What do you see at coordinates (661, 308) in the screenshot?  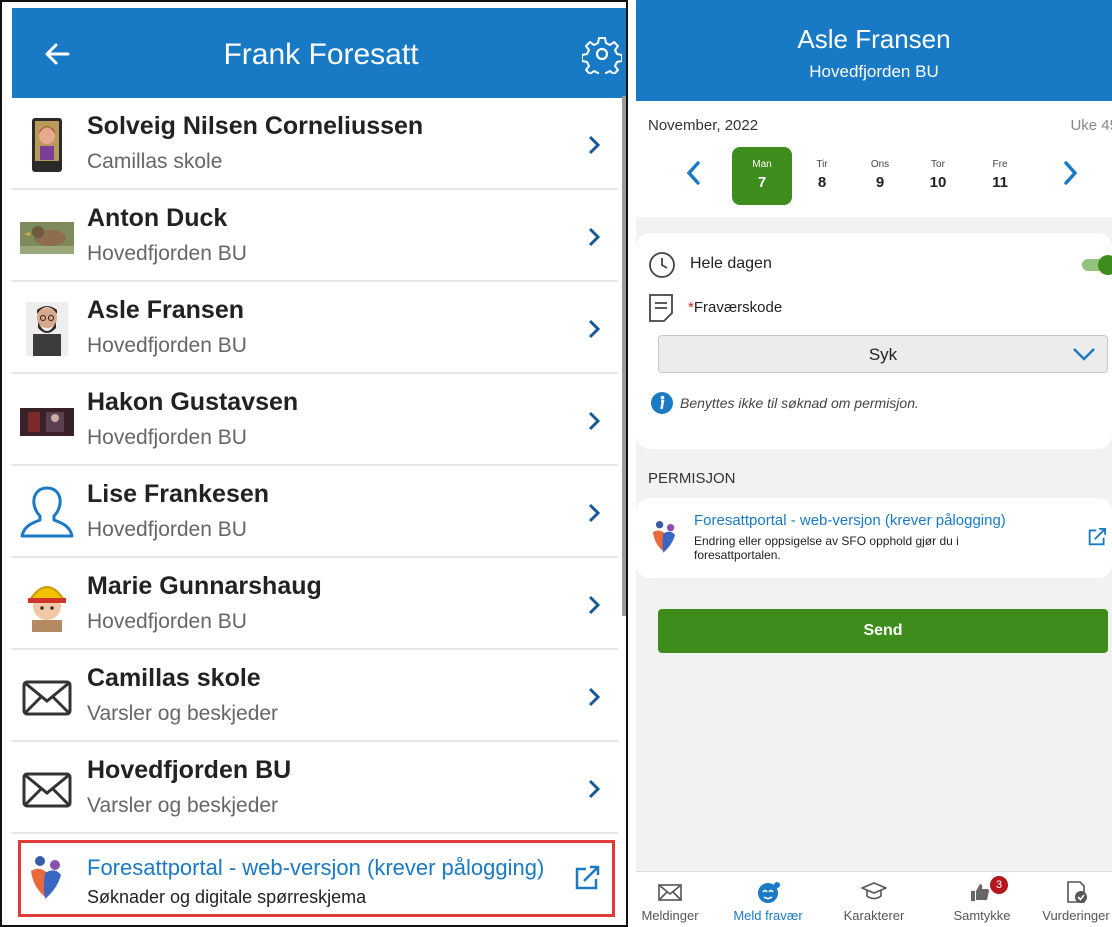 I see `note-icon` at bounding box center [661, 308].